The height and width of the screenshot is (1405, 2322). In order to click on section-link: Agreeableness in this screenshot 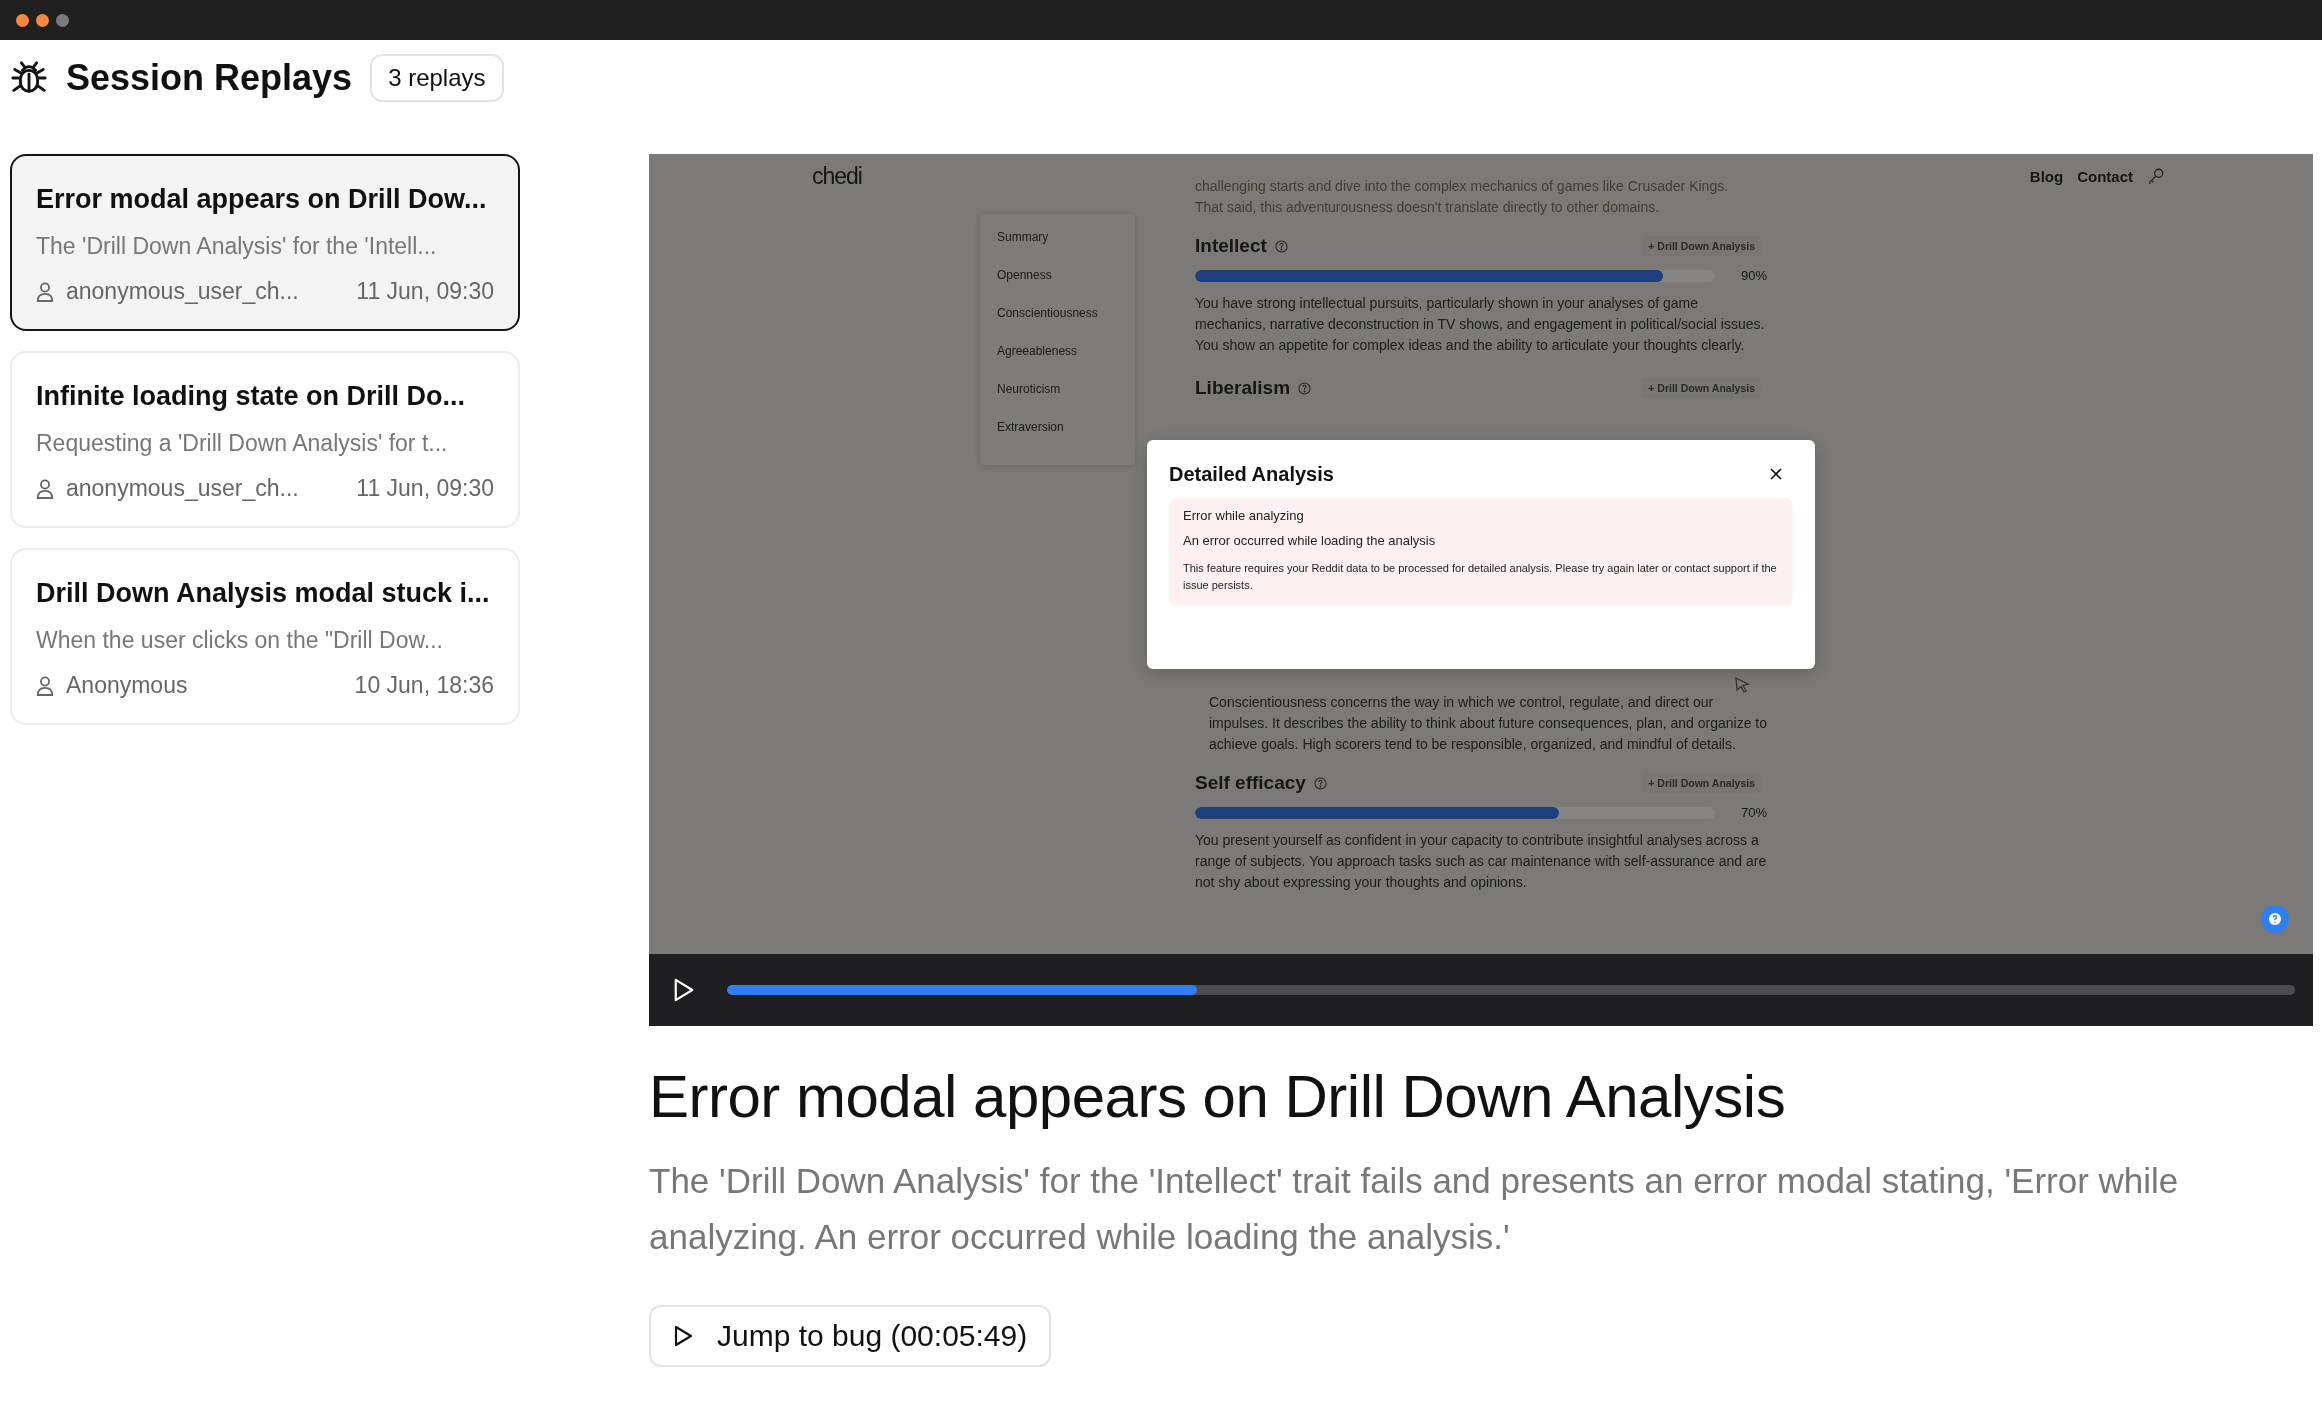, I will do `click(1066, 351)`.